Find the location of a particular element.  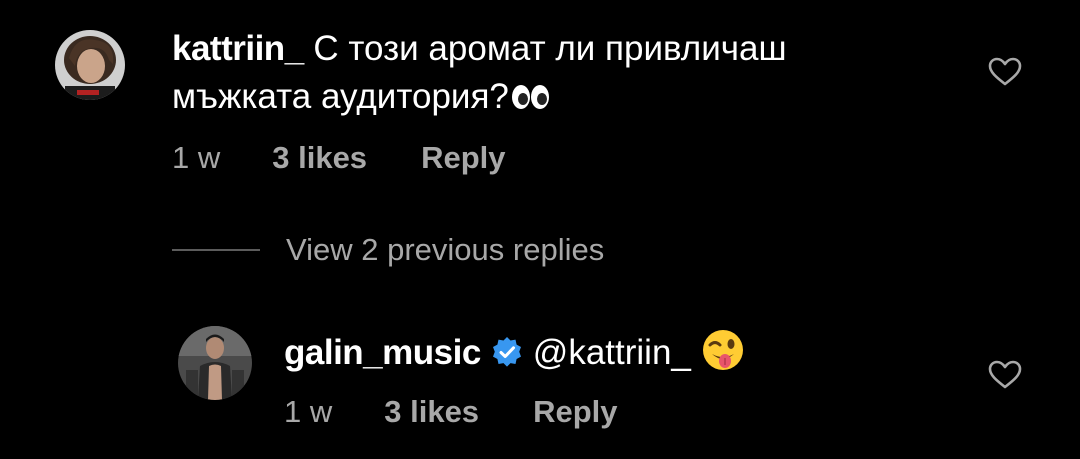

reply-mention: @kattriin_ is located at coordinates (612, 352).